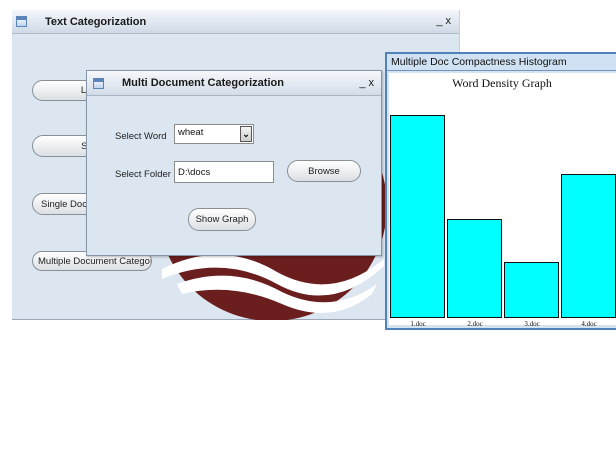 The width and height of the screenshot is (616, 457). What do you see at coordinates (246, 134) in the screenshot?
I see `chevron-down-icon: ⌄` at bounding box center [246, 134].